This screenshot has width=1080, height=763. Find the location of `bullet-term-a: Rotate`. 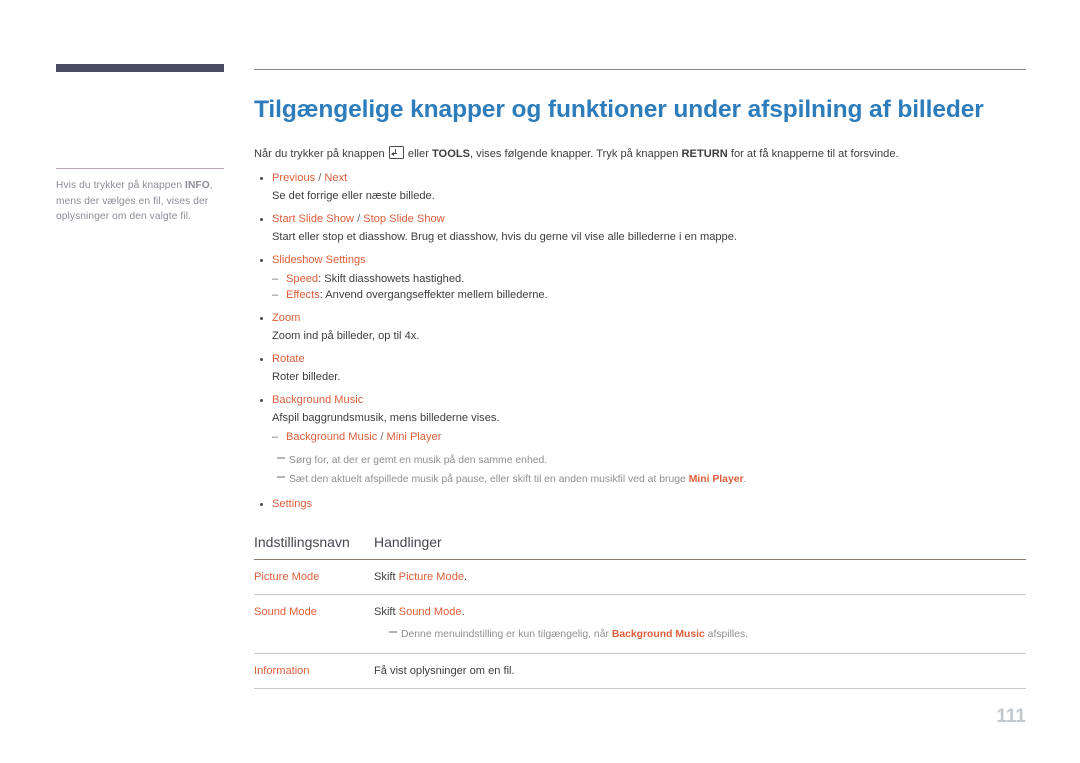

bullet-term-a: Rotate is located at coordinates (288, 359).